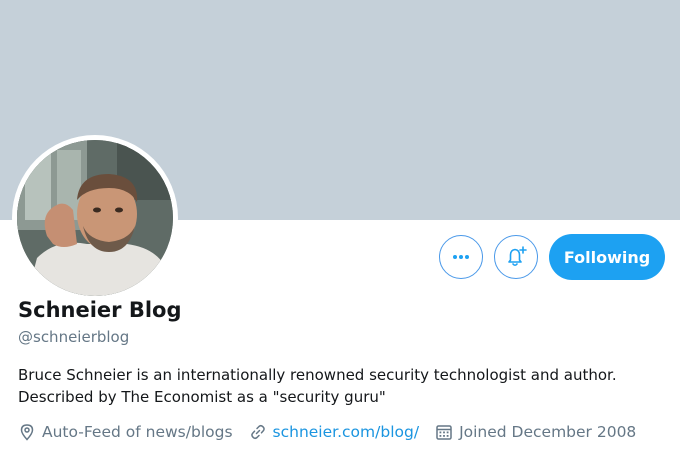 This screenshot has height=450, width=680. I want to click on joined-item: Joined December 2008, so click(535, 432).